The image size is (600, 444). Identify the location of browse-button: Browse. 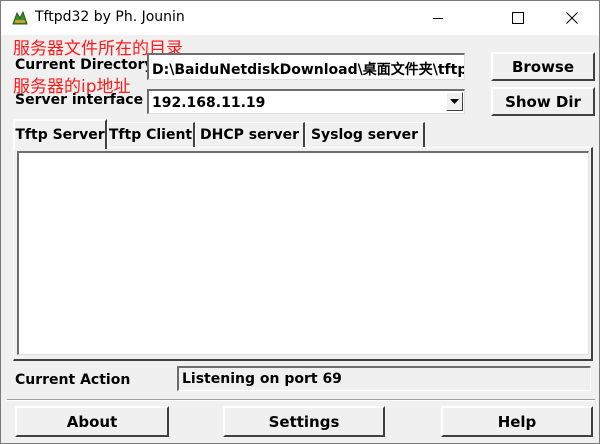
(543, 66).